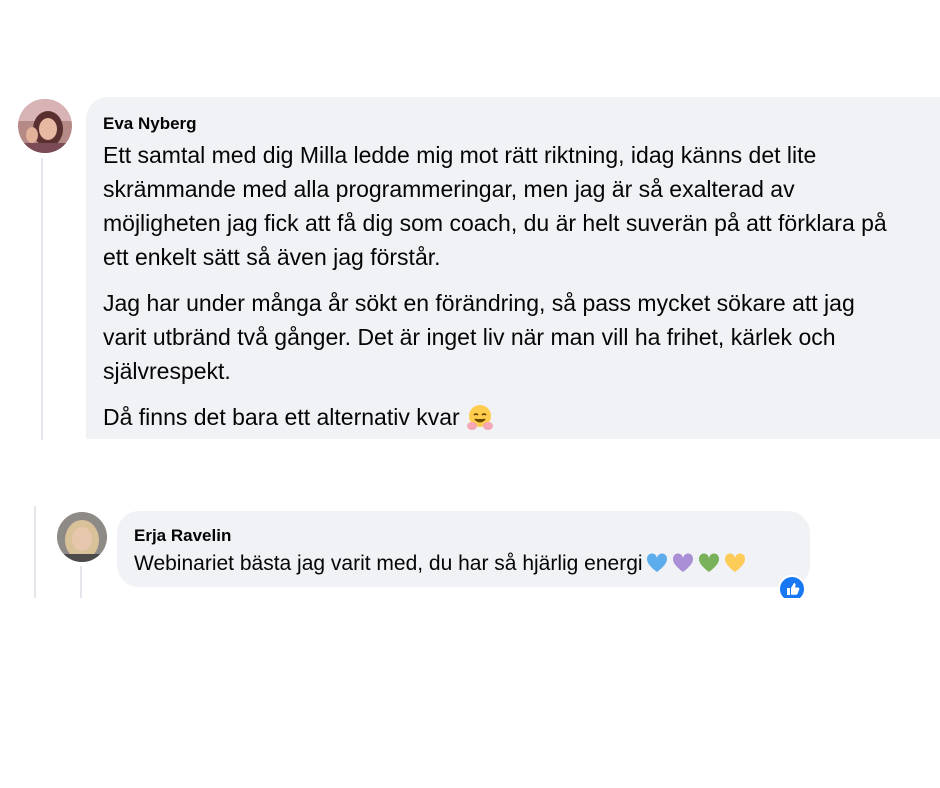  I want to click on green-heart-icon, so click(709, 563).